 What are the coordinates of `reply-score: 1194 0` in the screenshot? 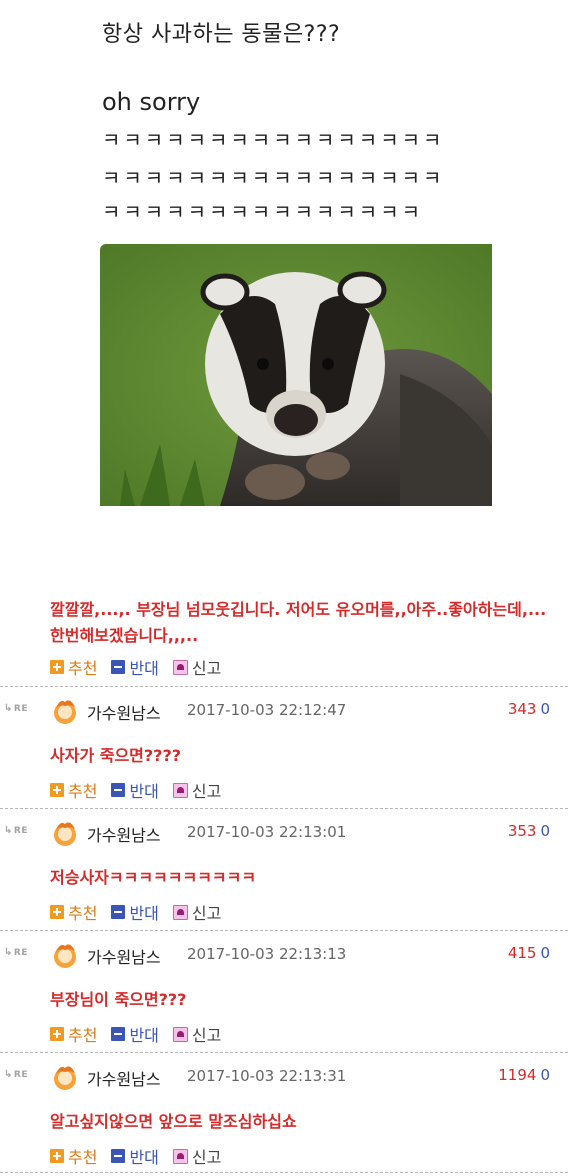 It's located at (524, 1075).